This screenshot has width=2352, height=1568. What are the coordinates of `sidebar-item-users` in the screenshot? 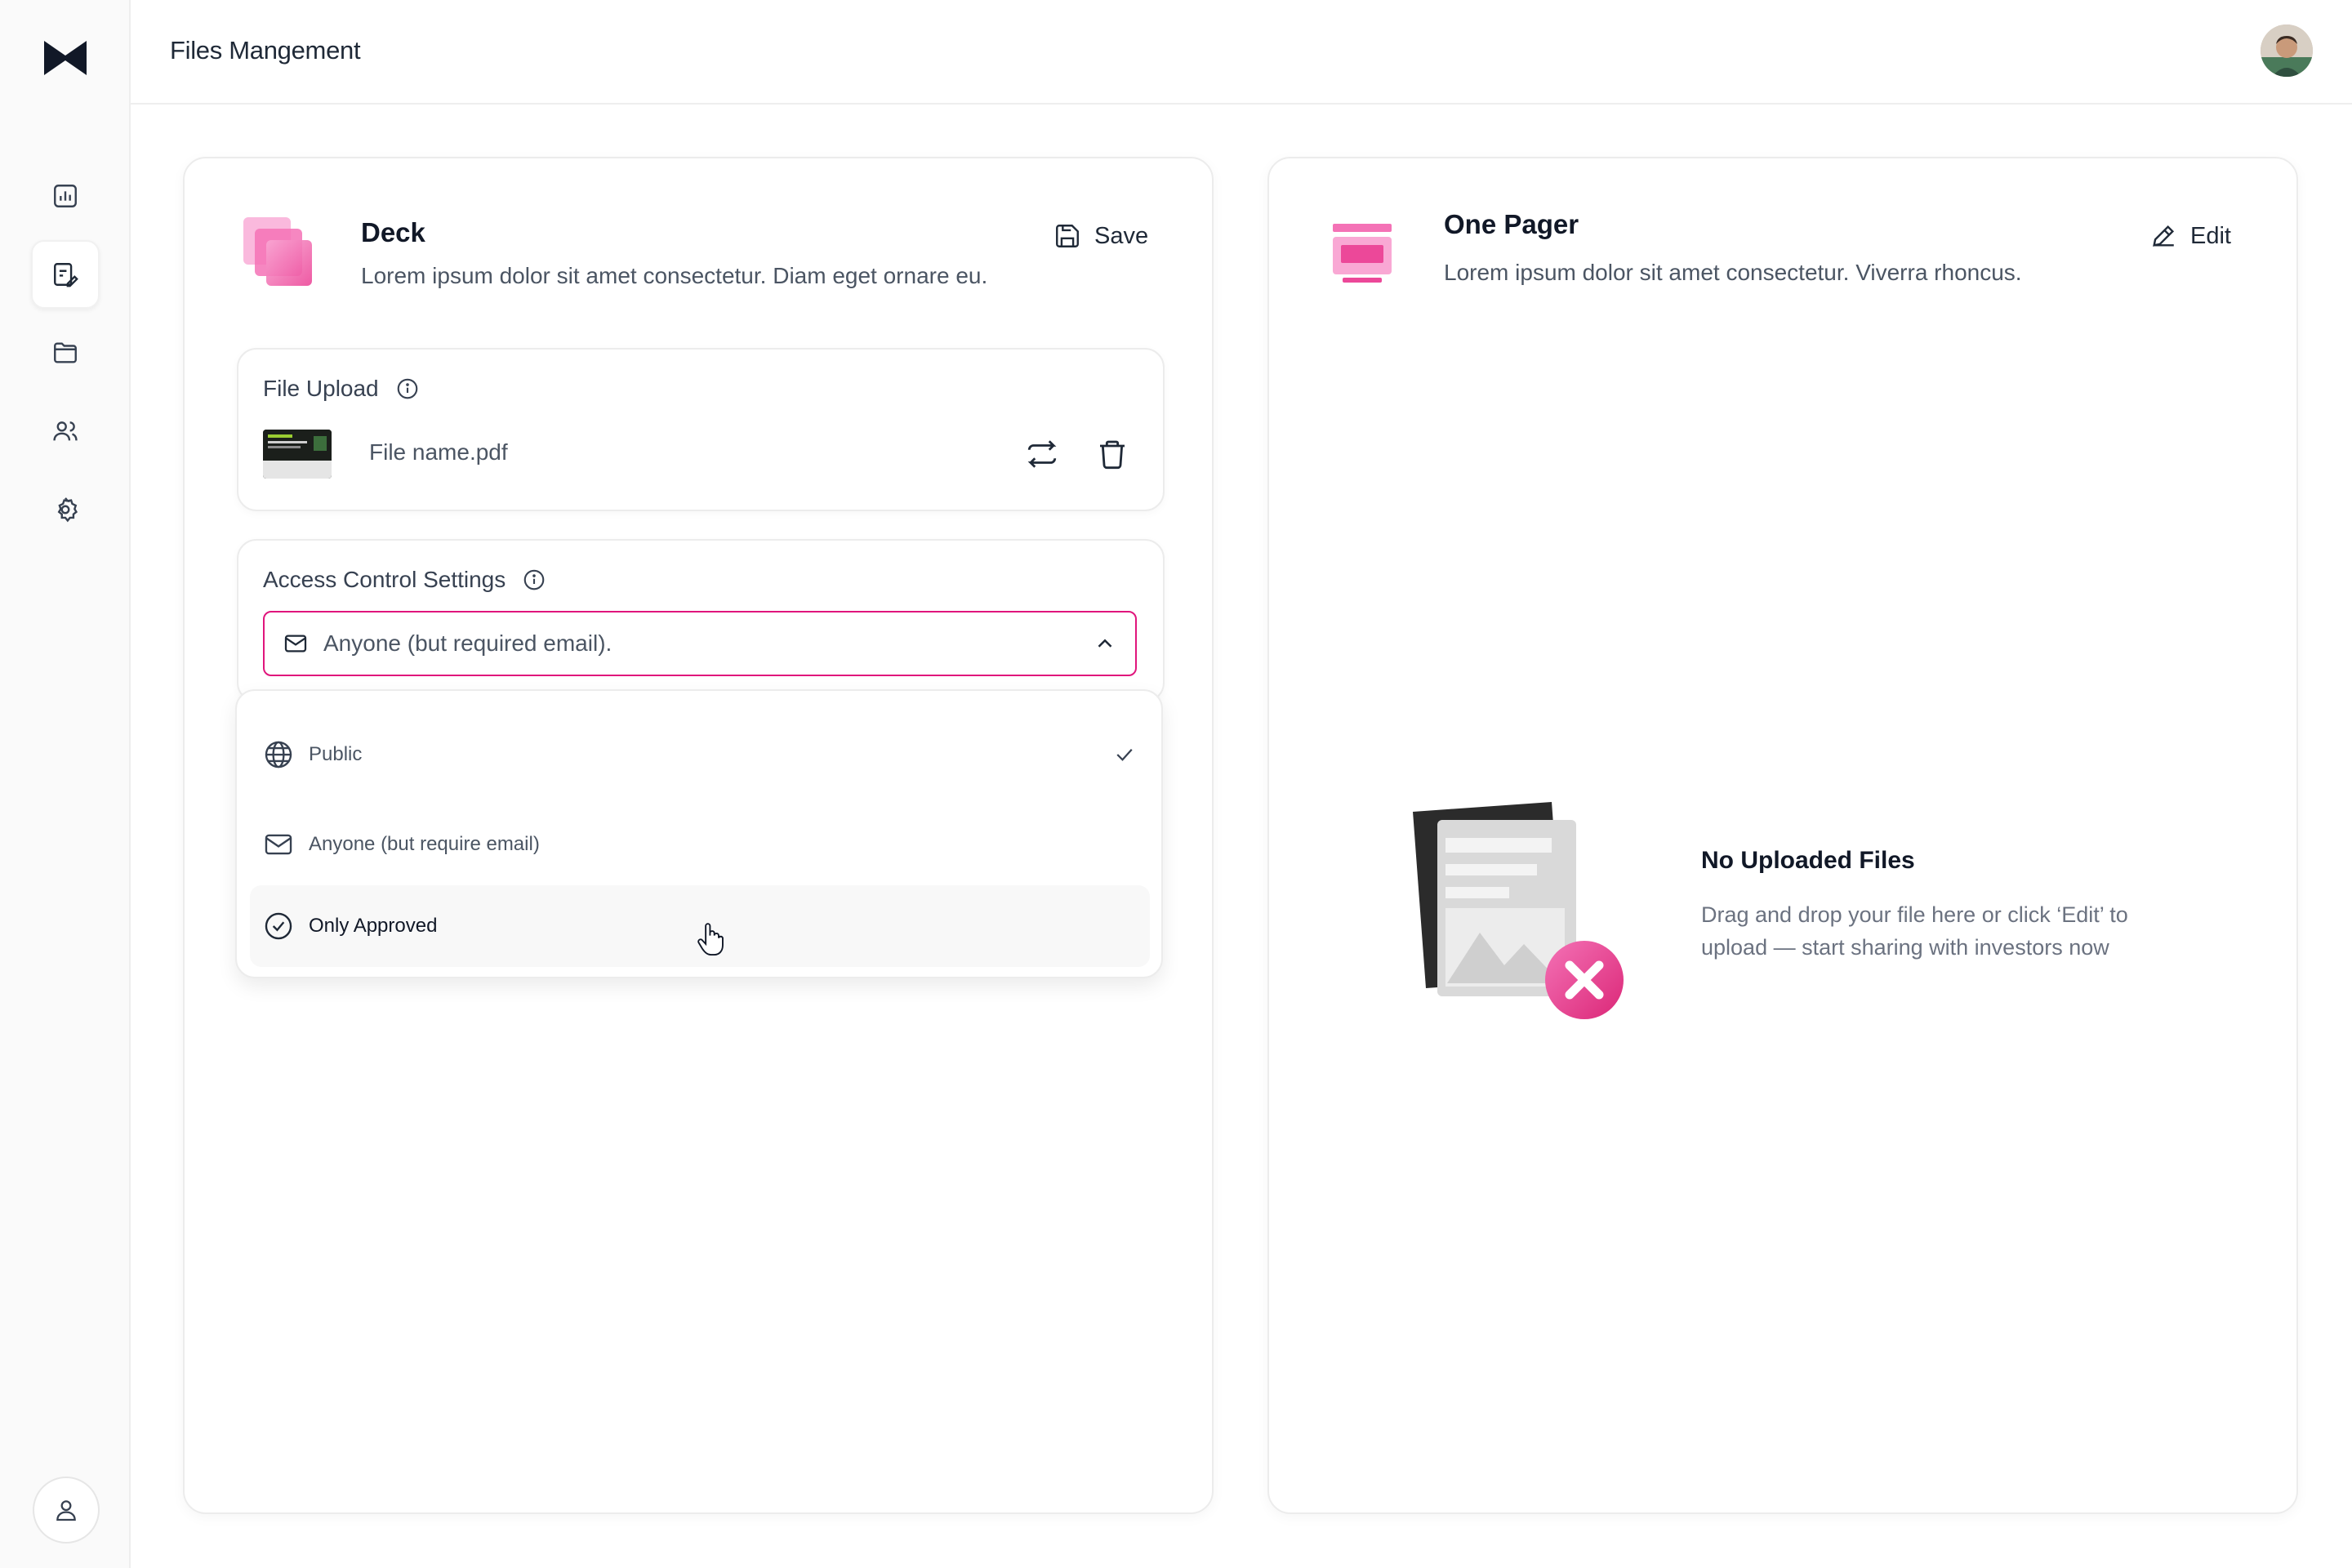 It's located at (65, 431).